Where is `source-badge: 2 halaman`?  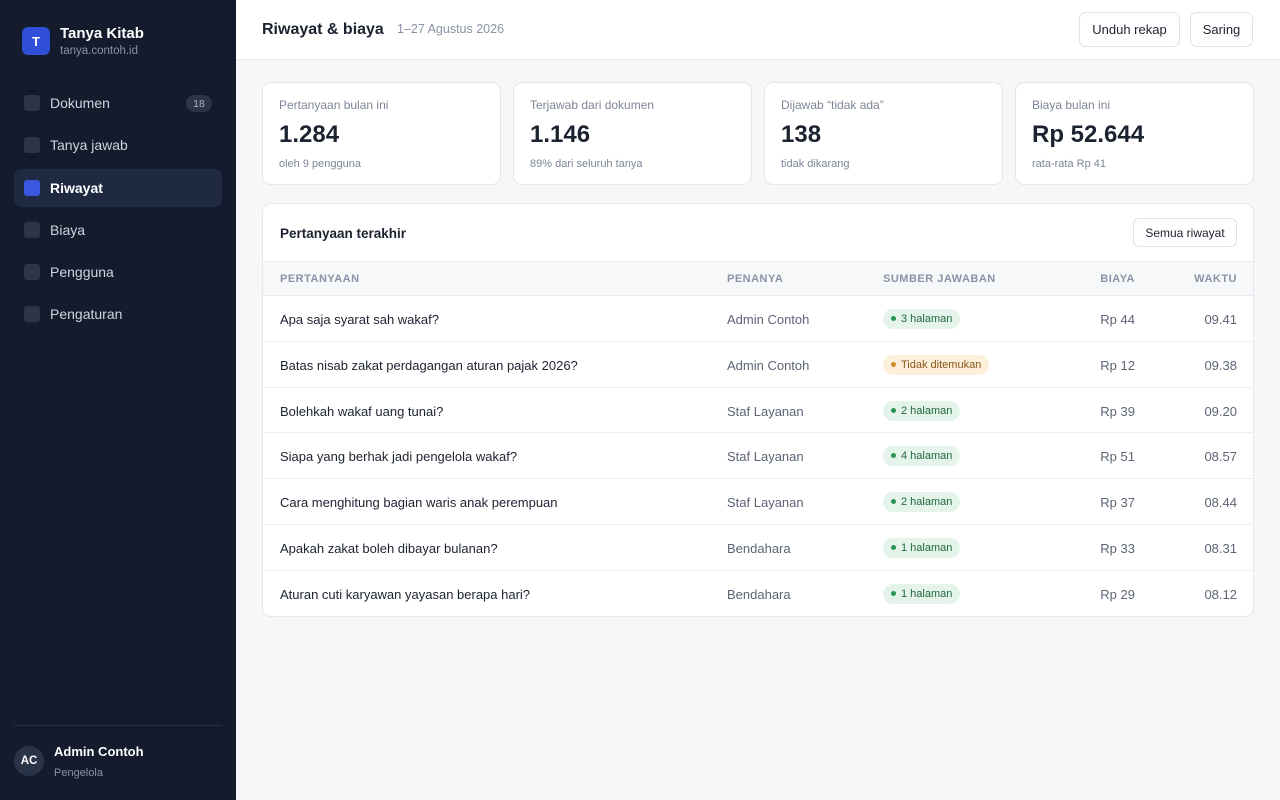 source-badge: 2 halaman is located at coordinates (922, 410).